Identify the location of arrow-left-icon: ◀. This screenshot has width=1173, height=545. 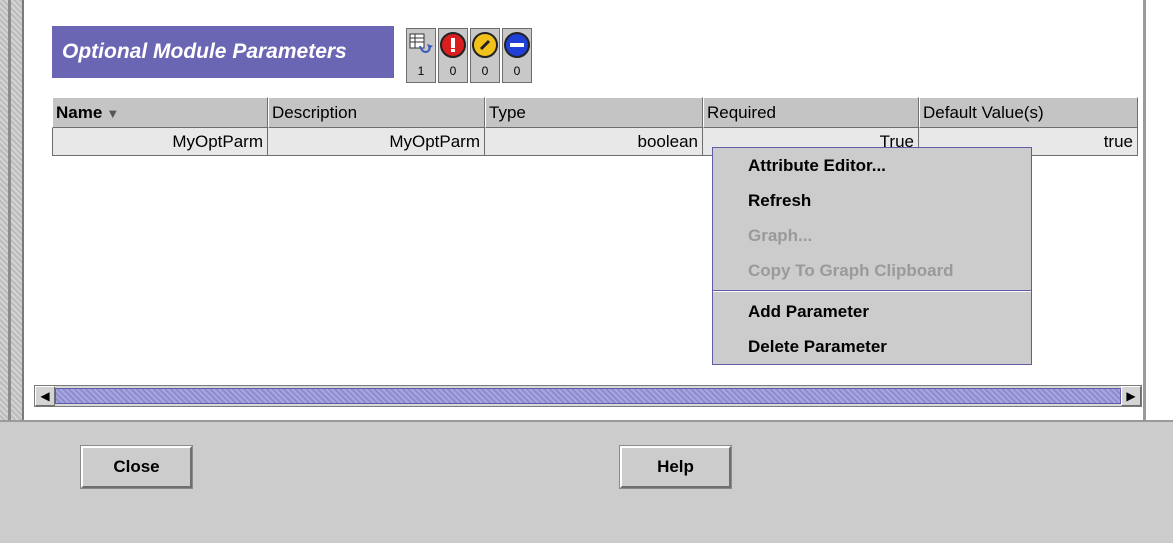
(45, 396).